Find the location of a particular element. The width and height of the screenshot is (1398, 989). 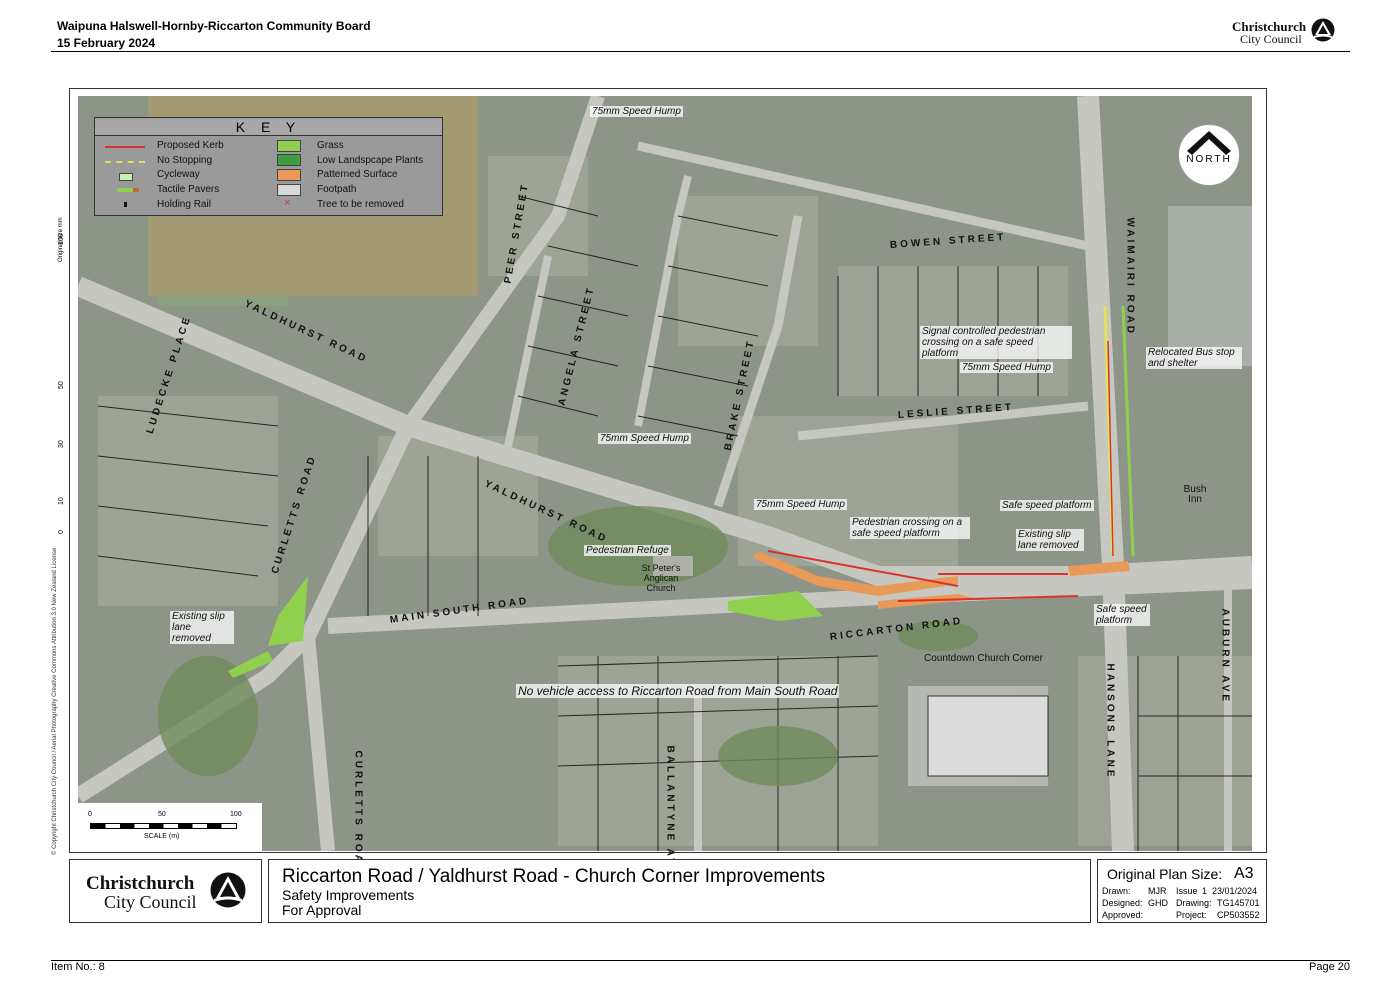

annotation-slip-lane-1: Existing slip lane removed is located at coordinates (1050, 540).